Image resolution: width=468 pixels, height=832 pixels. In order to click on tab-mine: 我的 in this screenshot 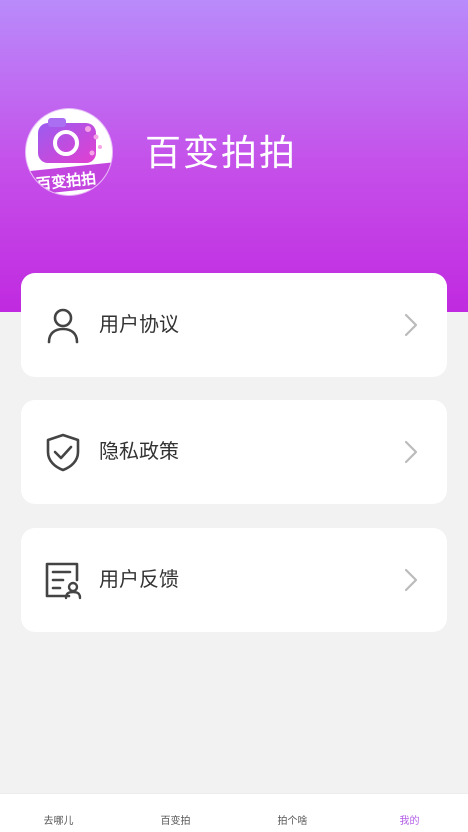, I will do `click(409, 813)`.